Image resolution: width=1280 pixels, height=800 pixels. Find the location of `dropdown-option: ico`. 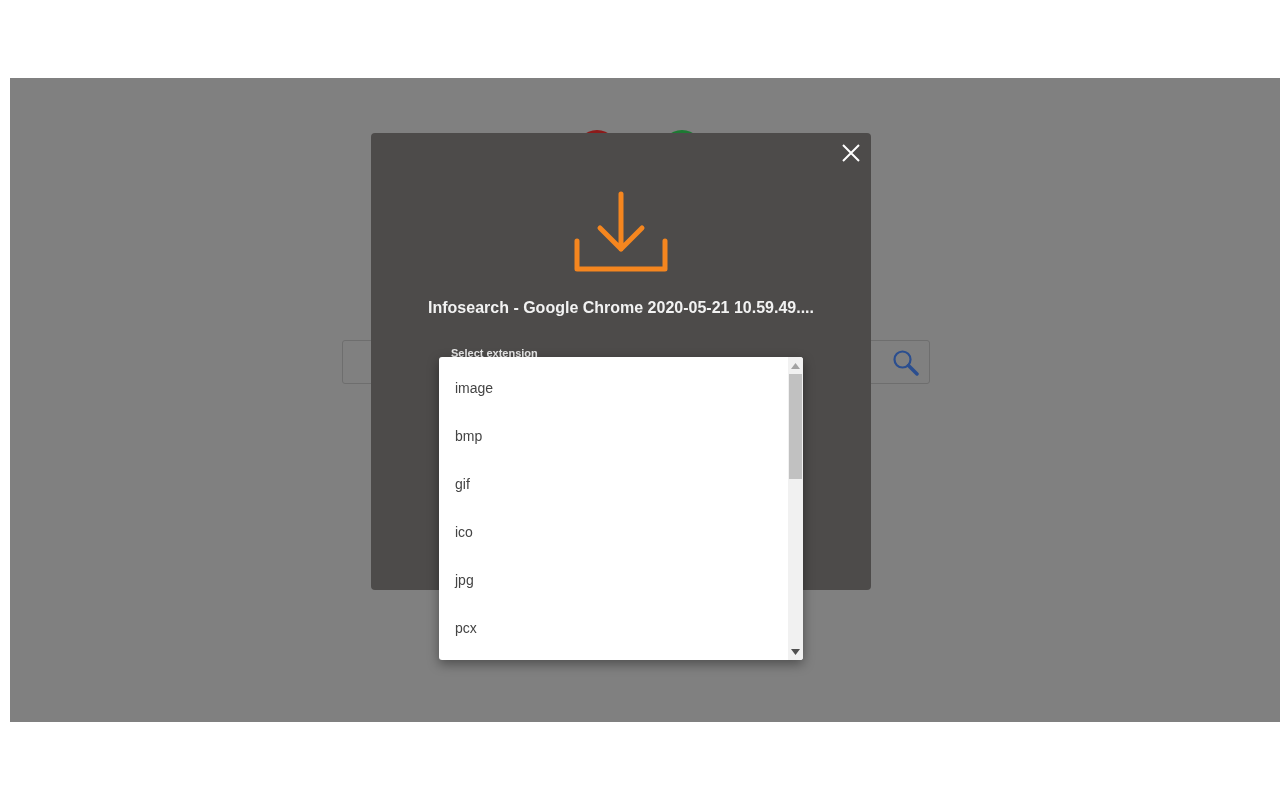

dropdown-option: ico is located at coordinates (613, 525).